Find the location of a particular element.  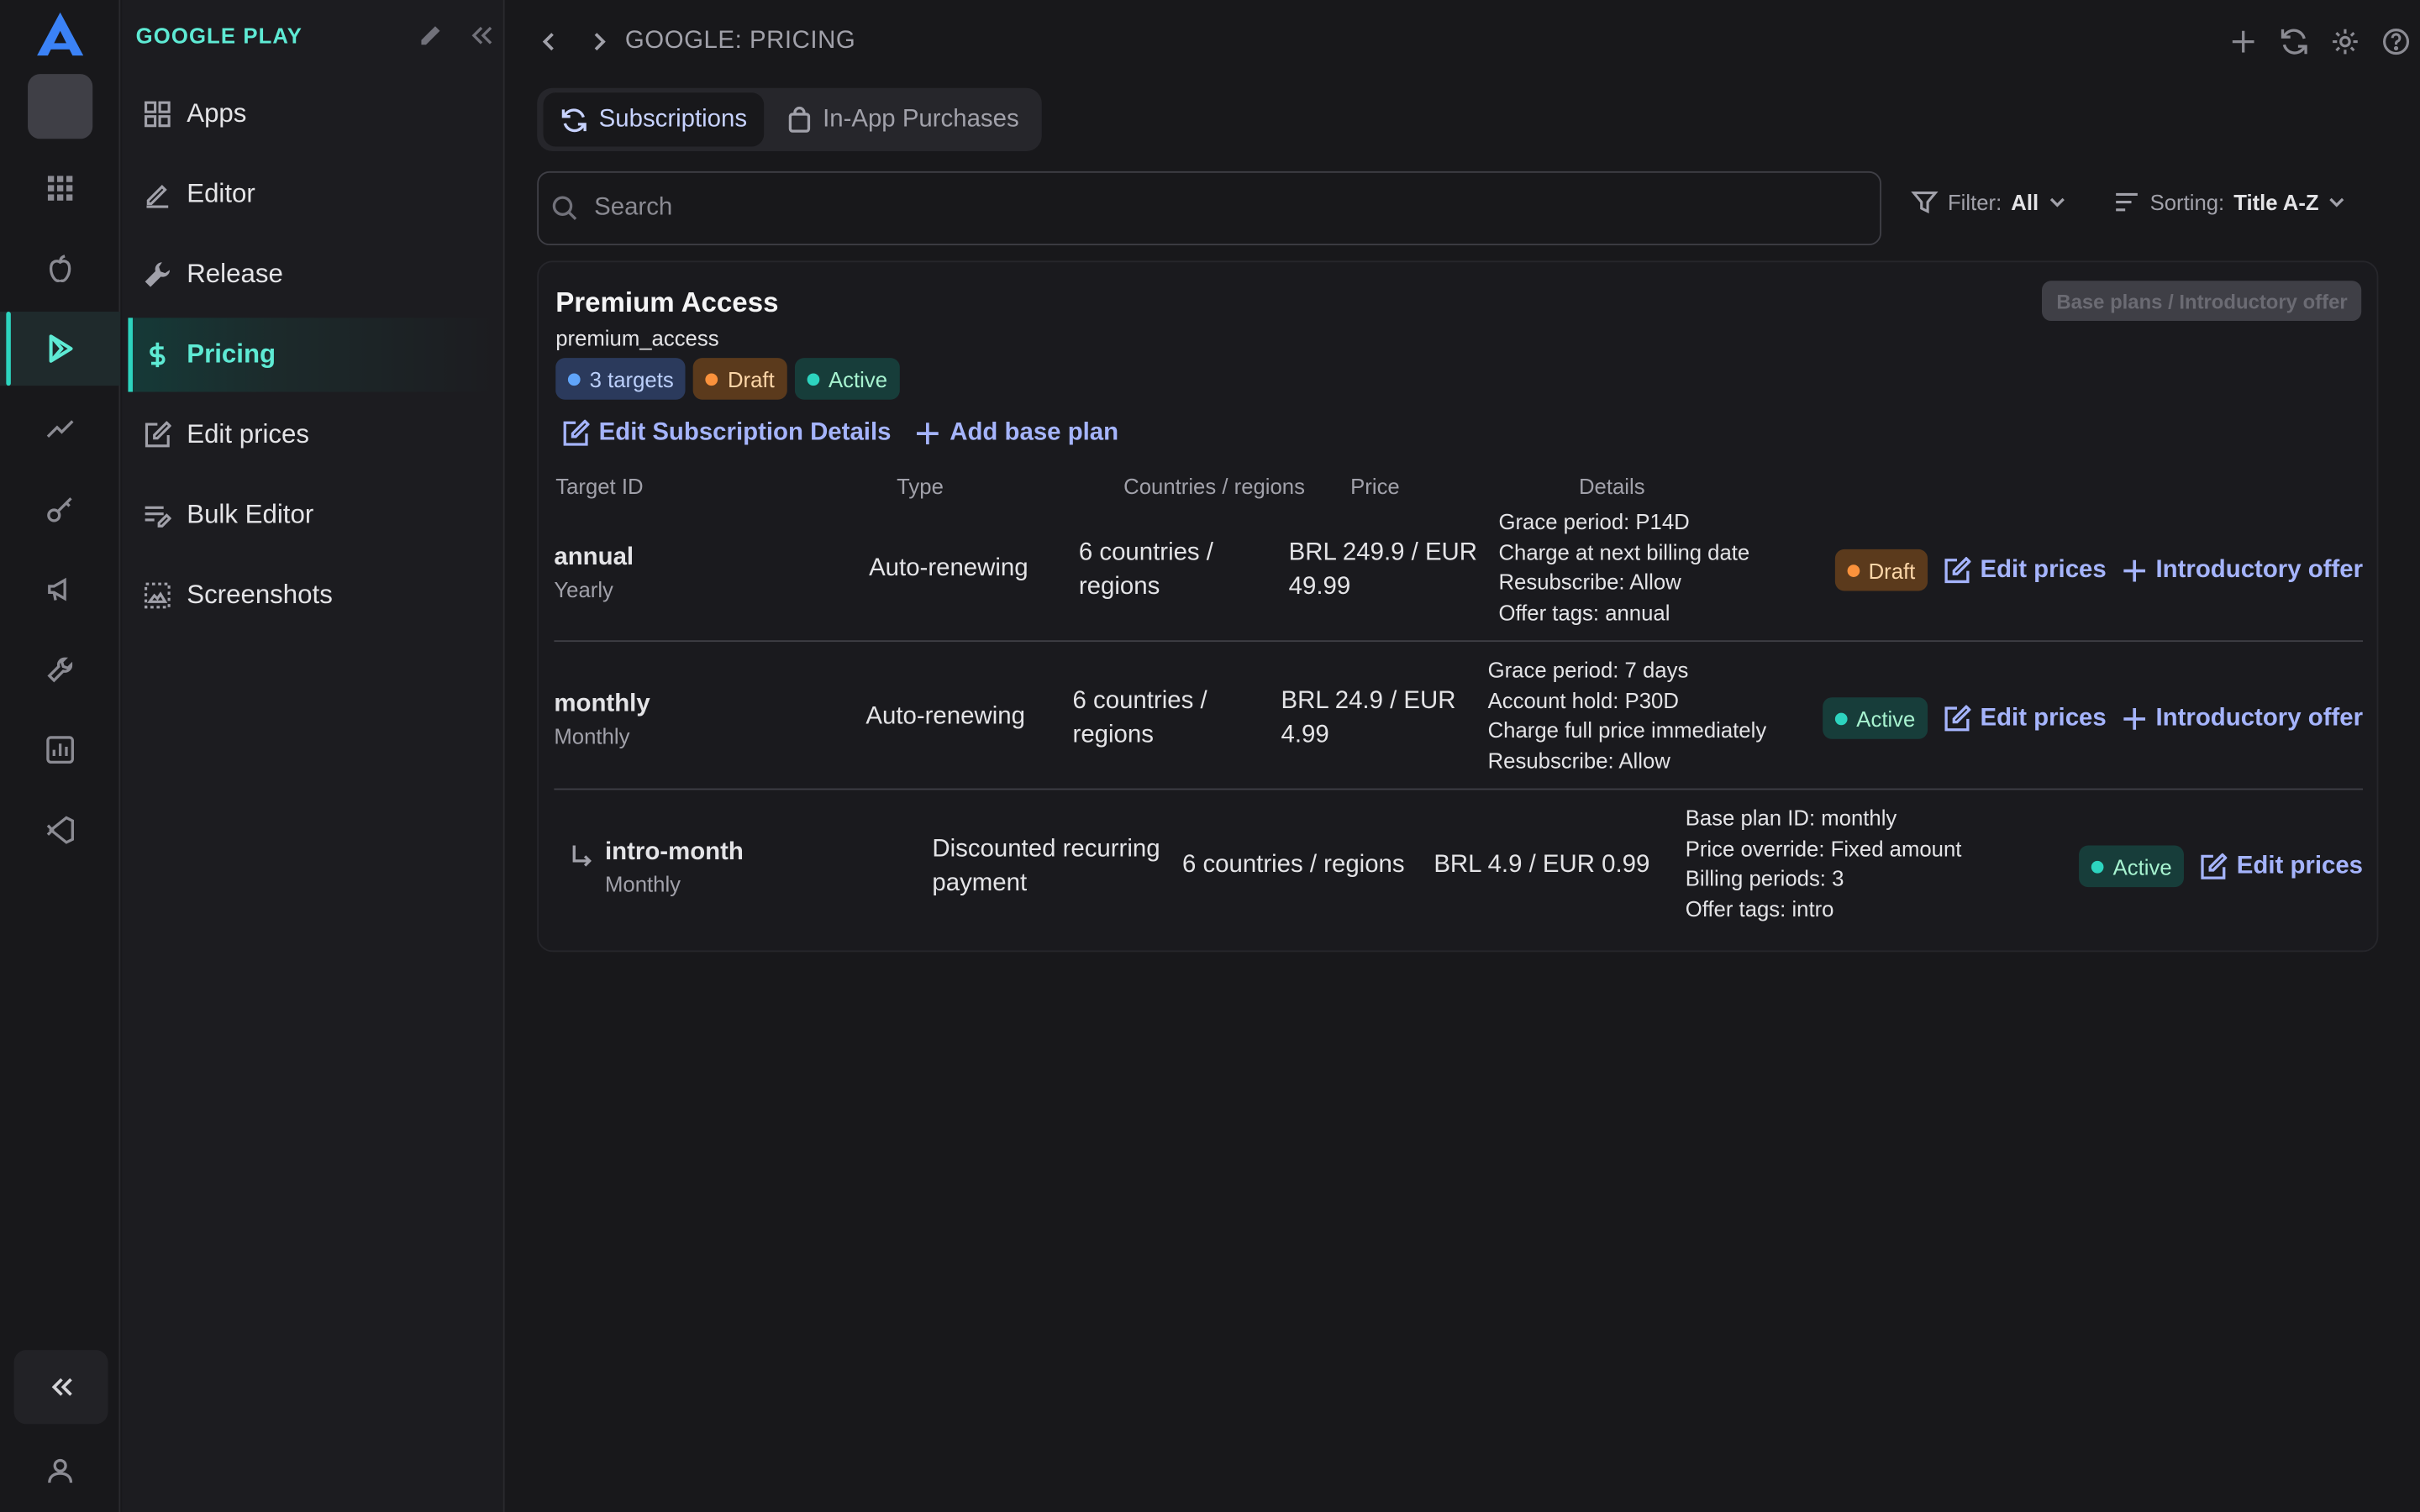

app-logo-icon is located at coordinates (60, 34).